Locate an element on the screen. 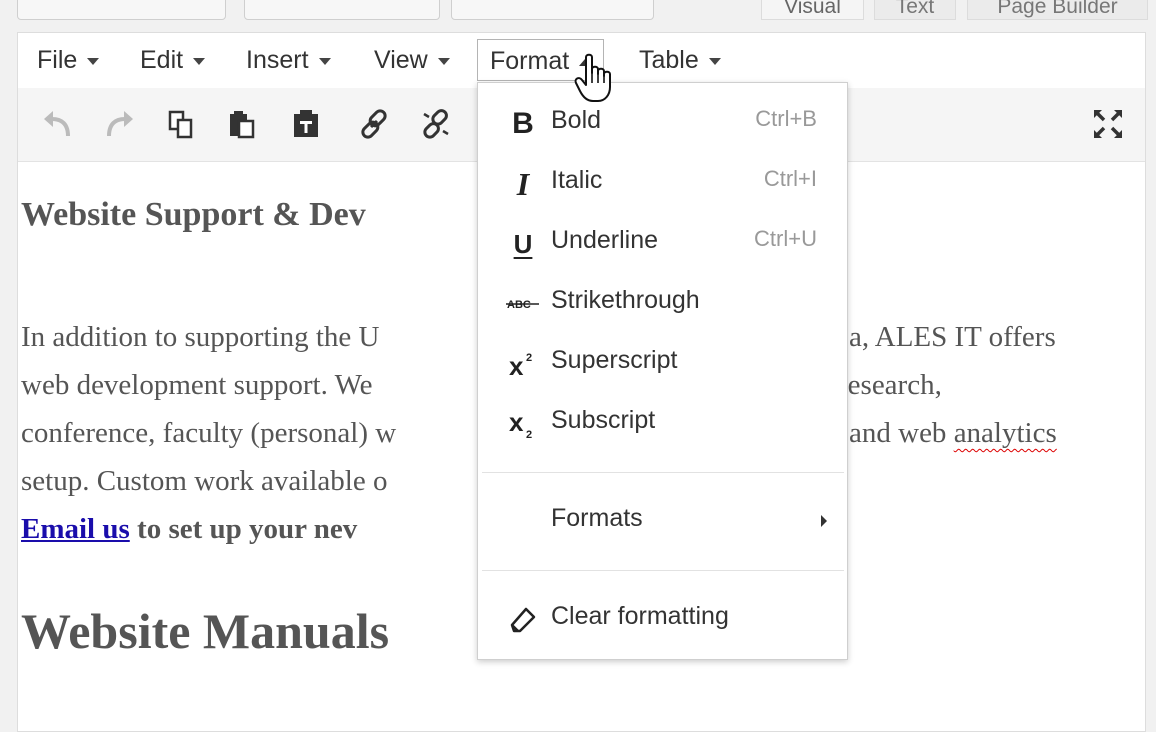 This screenshot has height=732, width=1156. format-item-underline: U Underline Ctrl+U is located at coordinates (662, 243).